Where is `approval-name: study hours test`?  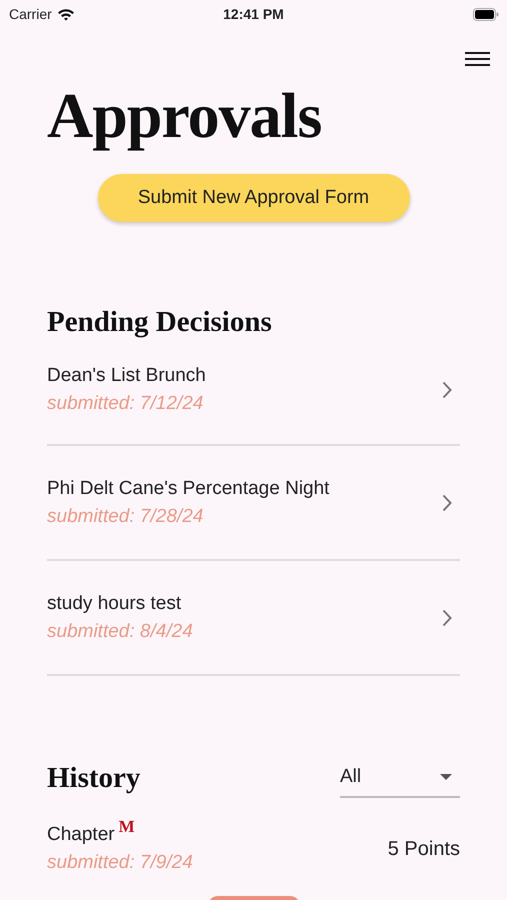
approval-name: study hours test is located at coordinates (114, 603).